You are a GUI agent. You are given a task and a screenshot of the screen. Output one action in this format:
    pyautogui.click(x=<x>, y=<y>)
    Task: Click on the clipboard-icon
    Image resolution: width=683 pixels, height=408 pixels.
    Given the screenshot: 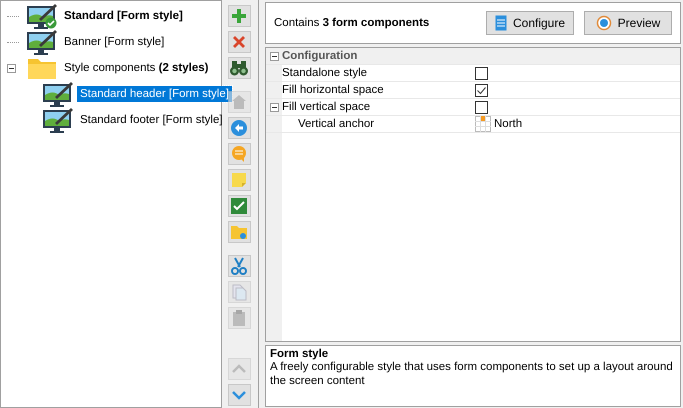 What is the action you would take?
    pyautogui.click(x=239, y=318)
    